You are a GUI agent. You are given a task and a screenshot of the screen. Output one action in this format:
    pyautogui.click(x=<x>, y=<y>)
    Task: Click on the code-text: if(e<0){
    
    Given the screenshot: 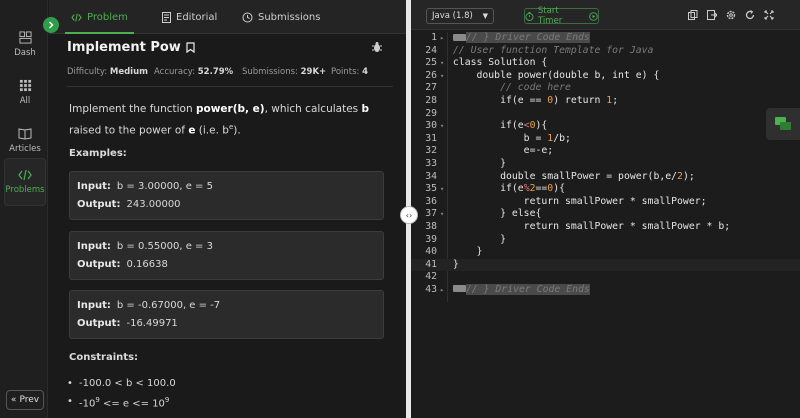 What is the action you would take?
    pyautogui.click(x=497, y=126)
    